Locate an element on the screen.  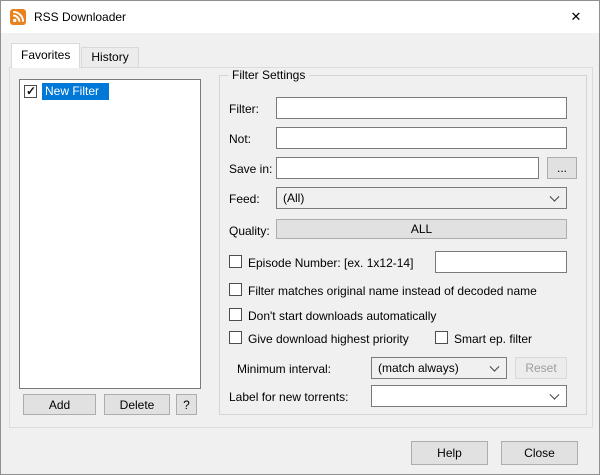
list-item: New Filter is located at coordinates (110, 91).